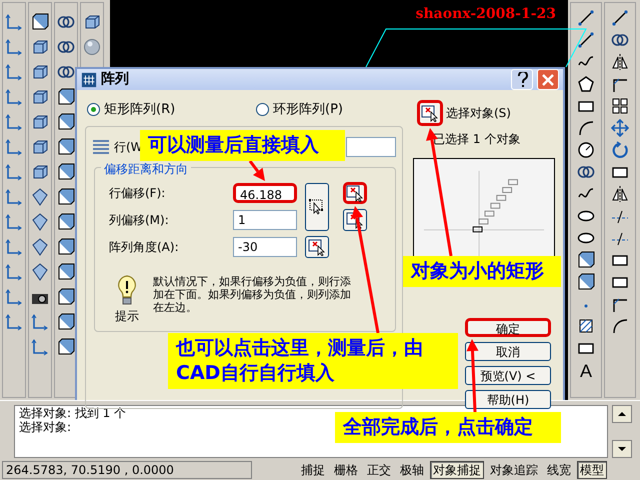 The width and height of the screenshot is (640, 480). Describe the element at coordinates (265, 220) in the screenshot. I see `number-input-field: 1` at that location.